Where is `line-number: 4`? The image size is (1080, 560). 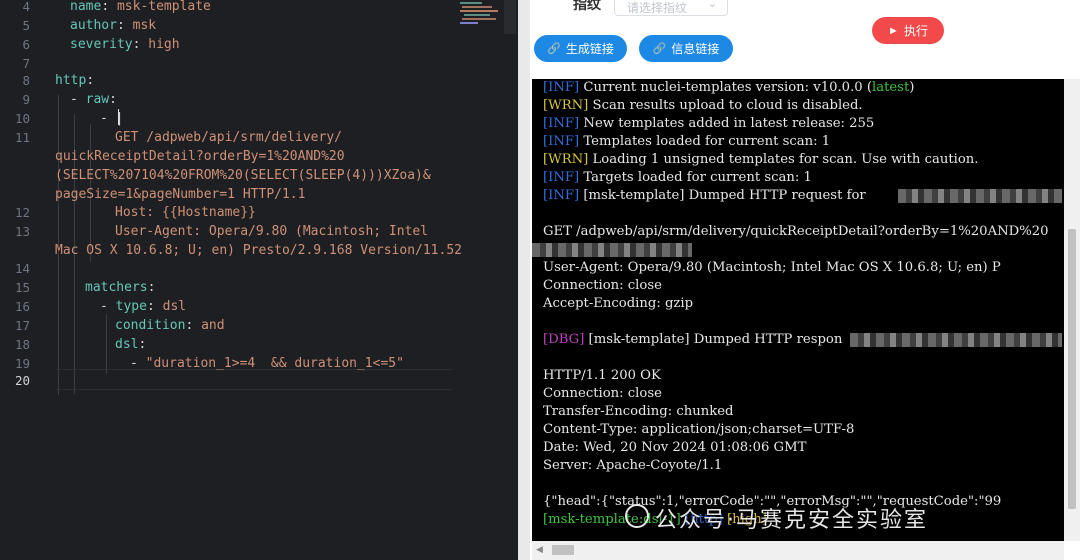 line-number: 4 is located at coordinates (26, 7).